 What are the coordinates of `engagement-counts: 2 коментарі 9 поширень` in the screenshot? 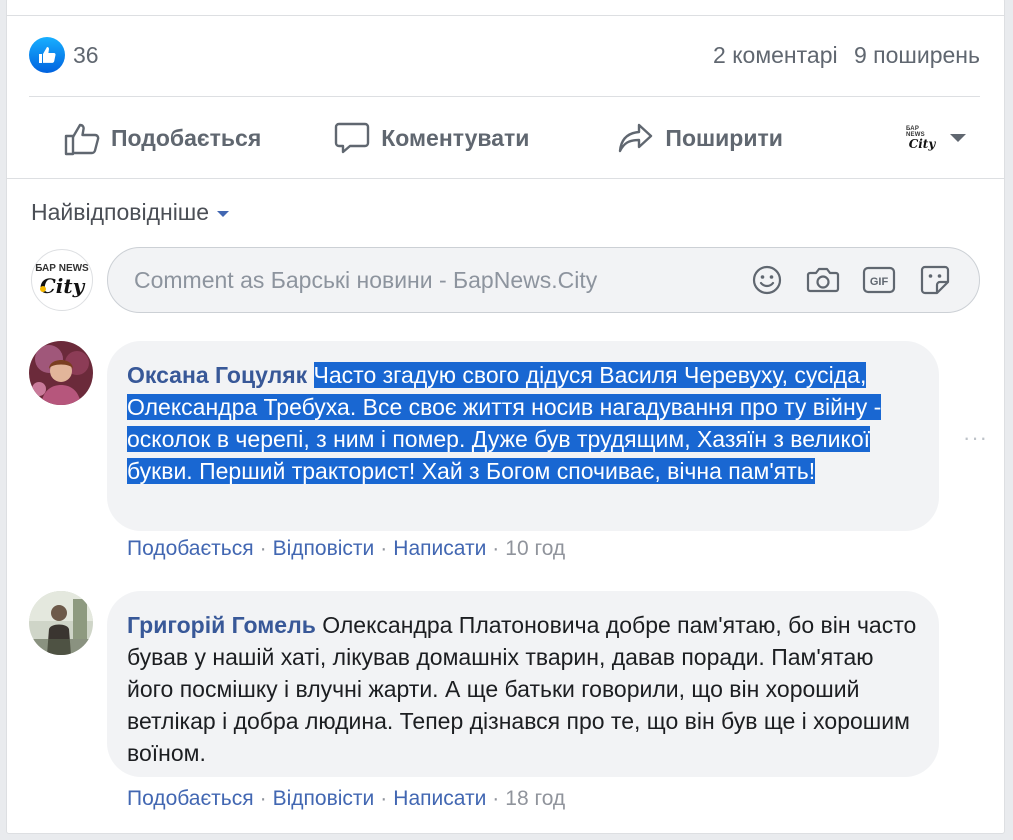 It's located at (846, 55).